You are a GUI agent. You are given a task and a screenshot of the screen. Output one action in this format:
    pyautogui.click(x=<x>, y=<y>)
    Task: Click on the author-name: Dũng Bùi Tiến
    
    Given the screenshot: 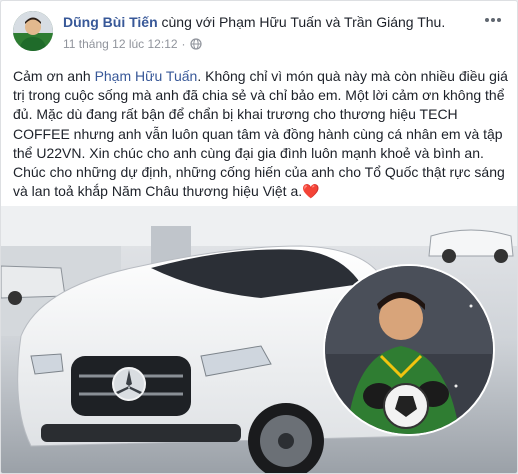 What is the action you would take?
    pyautogui.click(x=110, y=22)
    